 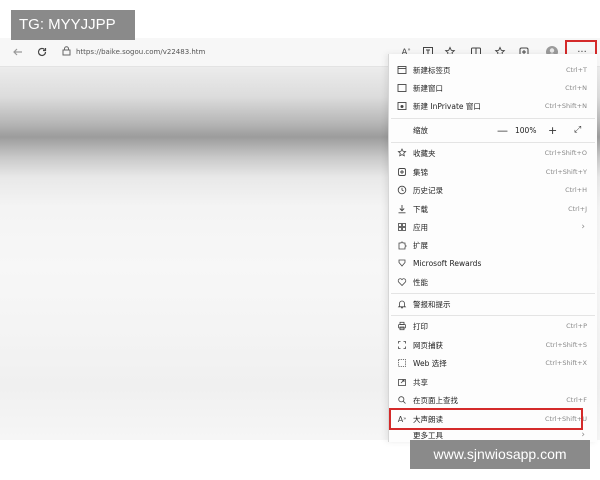 What do you see at coordinates (576, 88) in the screenshot?
I see `menu-shortcut: Ctrl+N` at bounding box center [576, 88].